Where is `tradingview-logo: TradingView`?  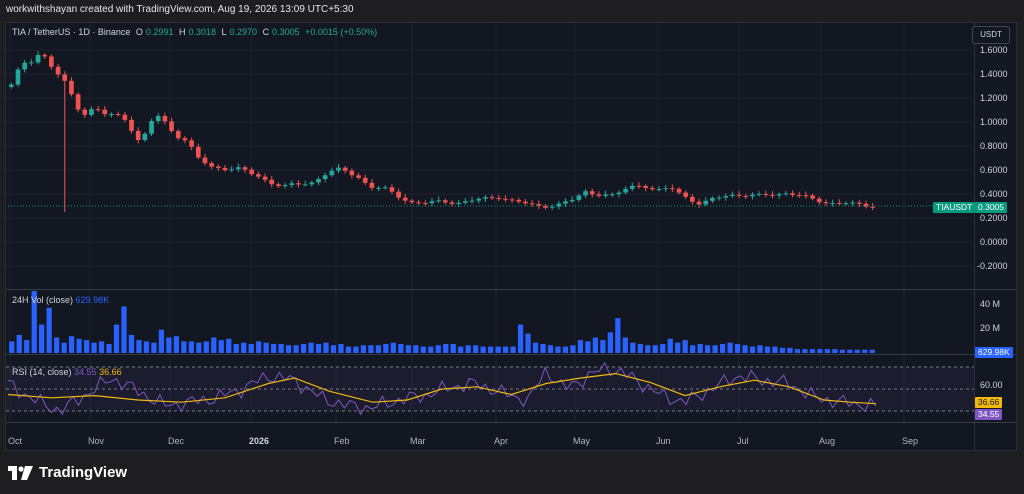 tradingview-logo: TradingView is located at coordinates (67, 472).